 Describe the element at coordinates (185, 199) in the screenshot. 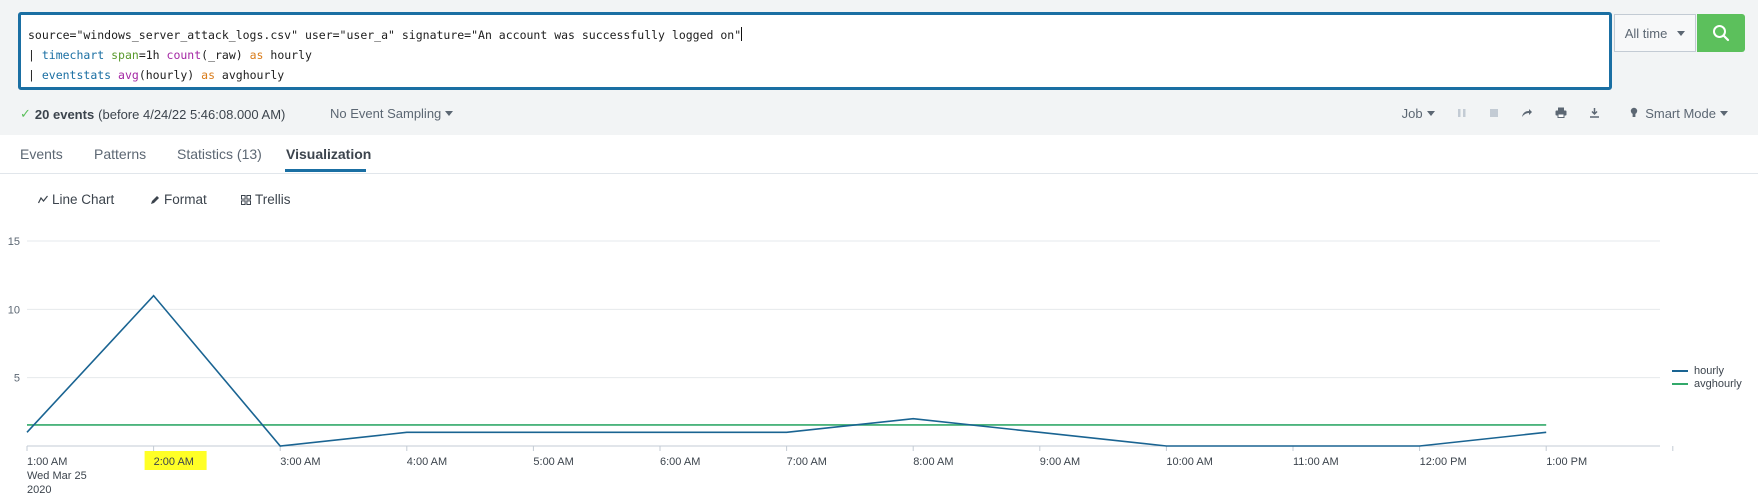

I see `format-label: Format` at that location.